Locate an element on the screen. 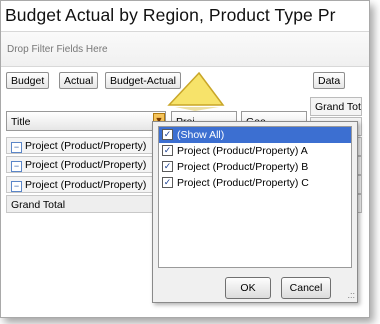 The image size is (380, 324). data-field-actual: Actual is located at coordinates (79, 80).